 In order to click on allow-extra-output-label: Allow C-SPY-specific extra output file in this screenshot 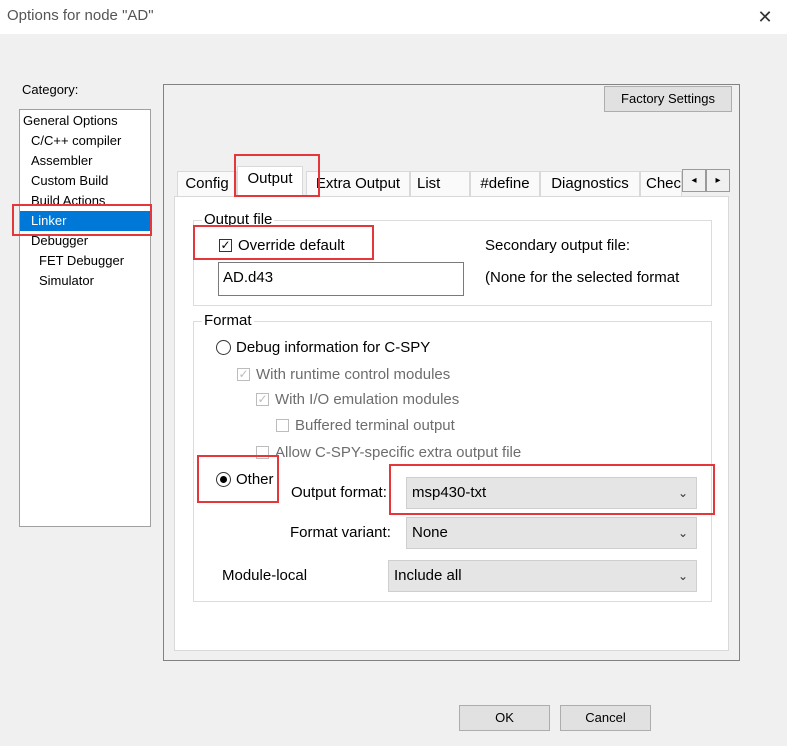, I will do `click(398, 452)`.